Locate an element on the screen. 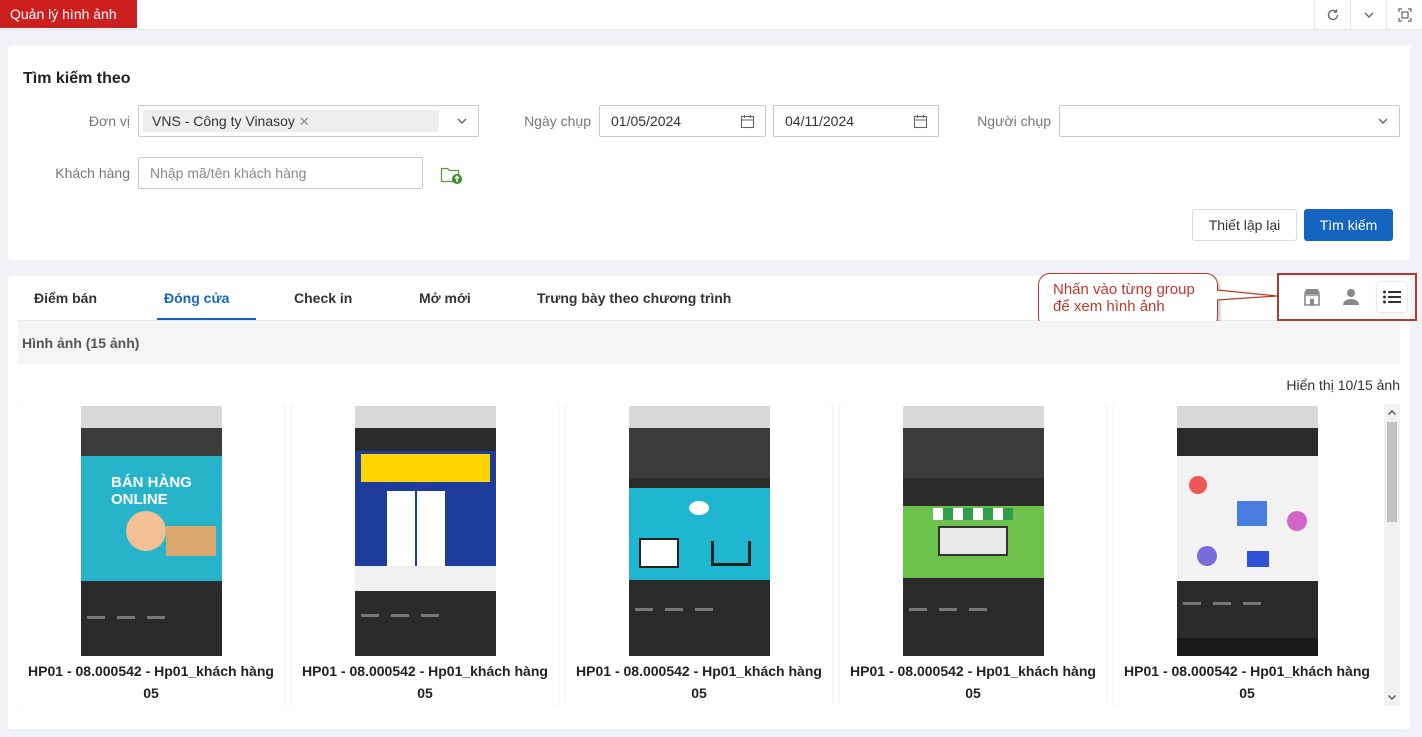 Image resolution: width=1422 pixels, height=737 pixels. remove-tag-icon: ✕ is located at coordinates (304, 121).